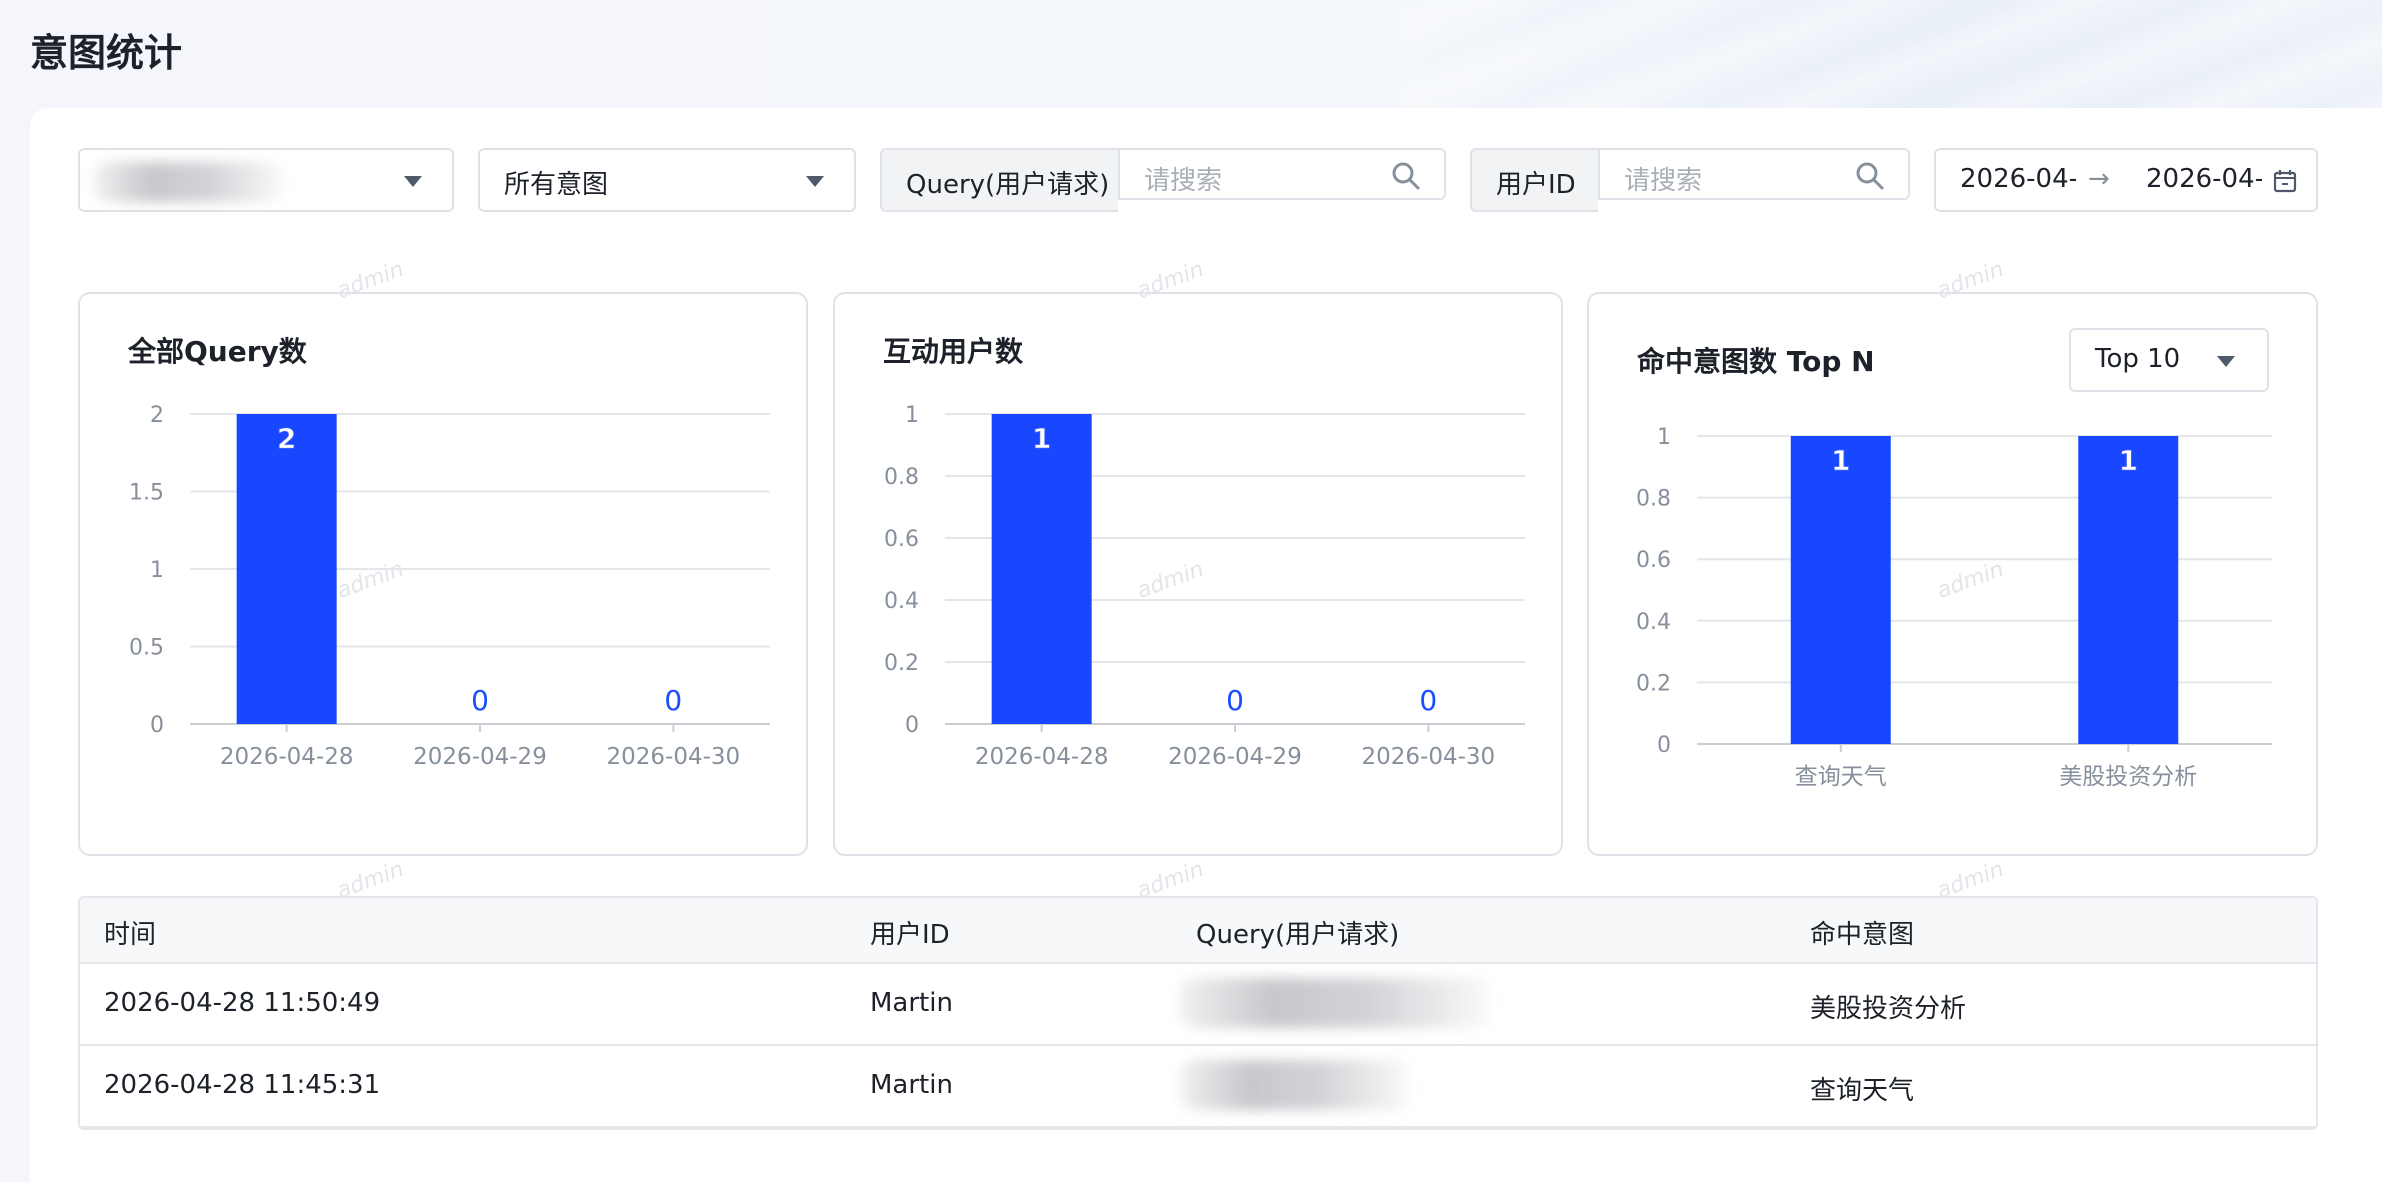 This screenshot has height=1182, width=2382. What do you see at coordinates (1754, 174) in the screenshot?
I see `userid-search-input: 请搜索` at bounding box center [1754, 174].